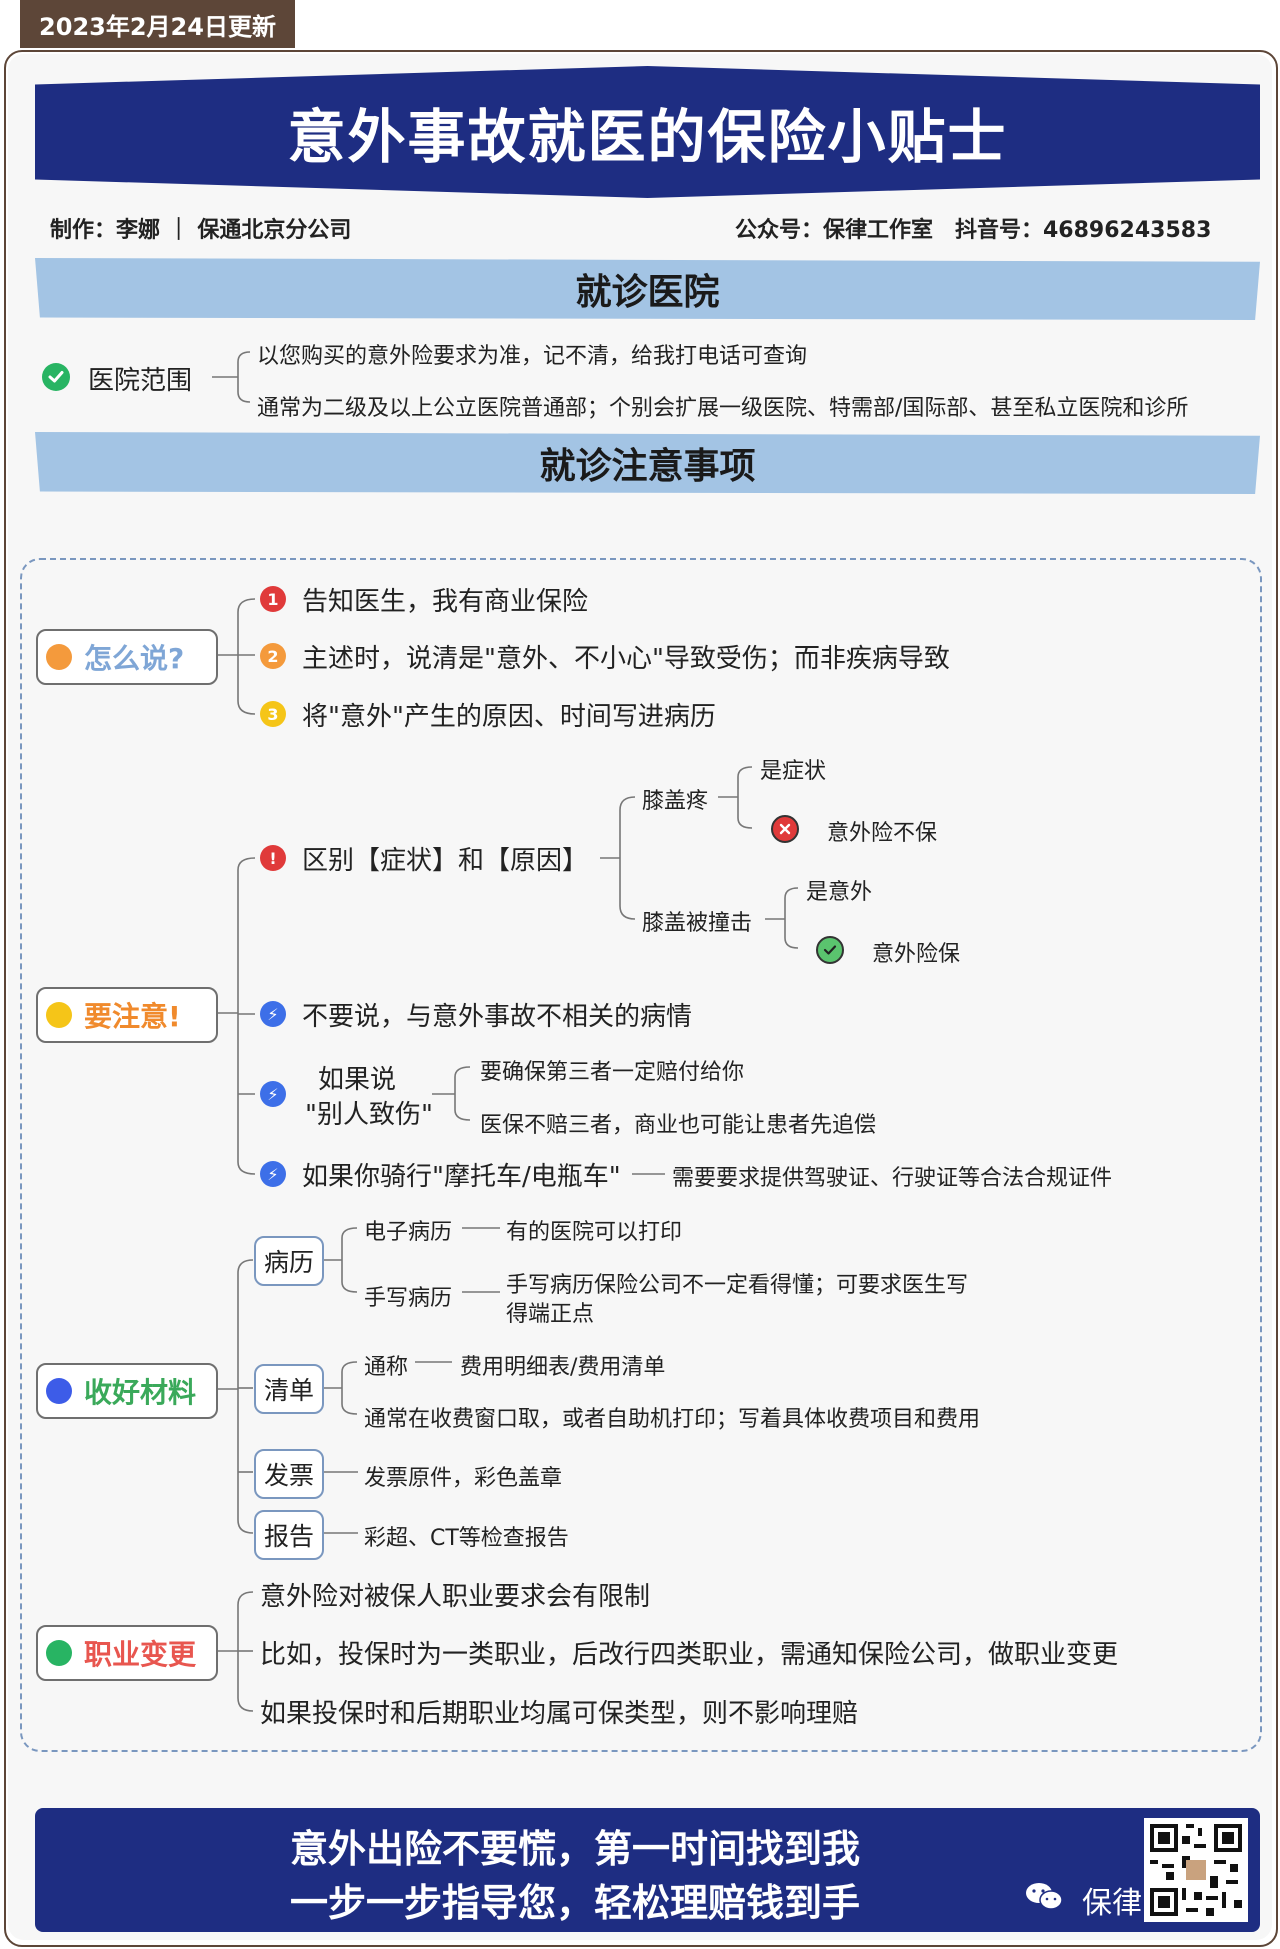 The width and height of the screenshot is (1280, 1949). What do you see at coordinates (273, 858) in the screenshot?
I see `exclamation-icon: !` at bounding box center [273, 858].